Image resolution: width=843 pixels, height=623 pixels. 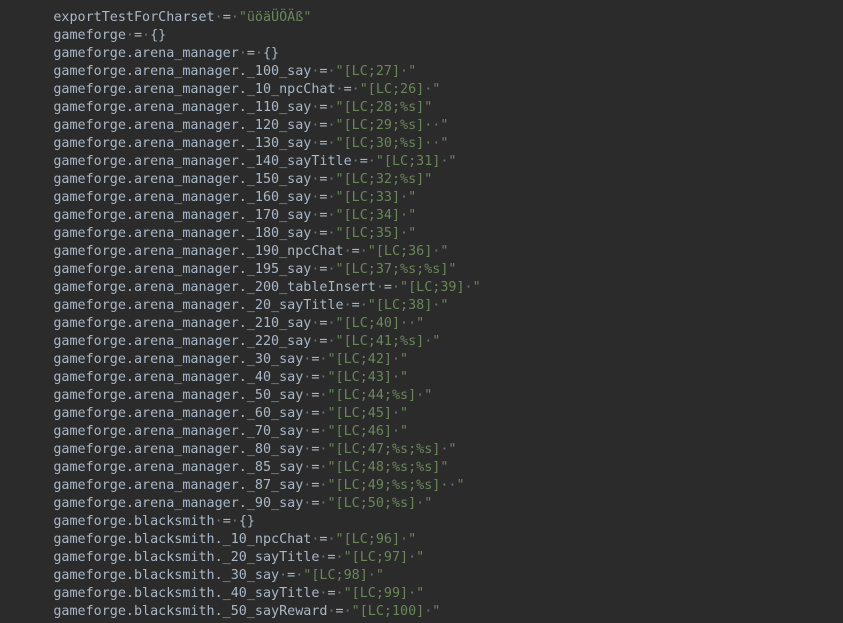 What do you see at coordinates (194, 89) in the screenshot?
I see `property-key: gameforge.arena_manager._10_npcChat` at bounding box center [194, 89].